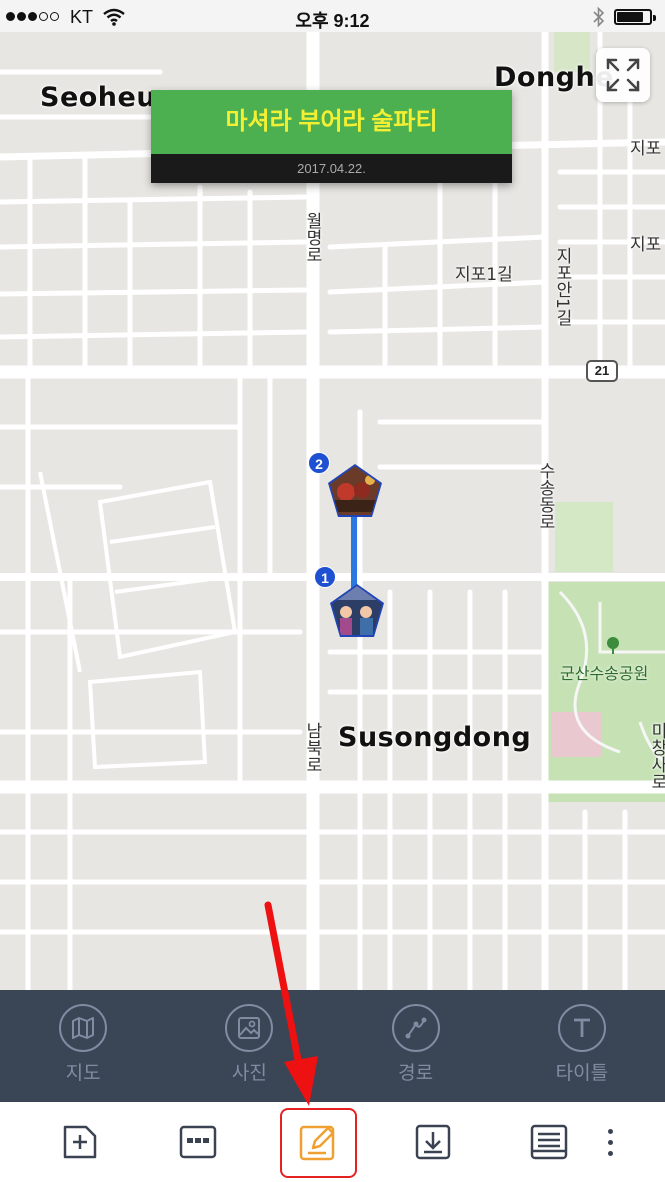  I want to click on tool-route-label: 경로, so click(416, 1073).